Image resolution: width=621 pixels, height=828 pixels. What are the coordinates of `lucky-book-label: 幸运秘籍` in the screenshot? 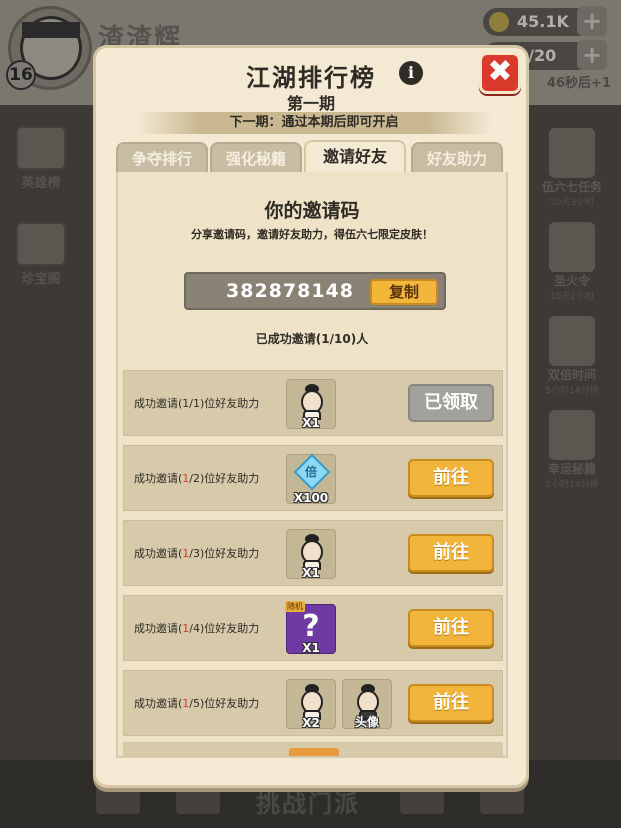 It's located at (571, 469).